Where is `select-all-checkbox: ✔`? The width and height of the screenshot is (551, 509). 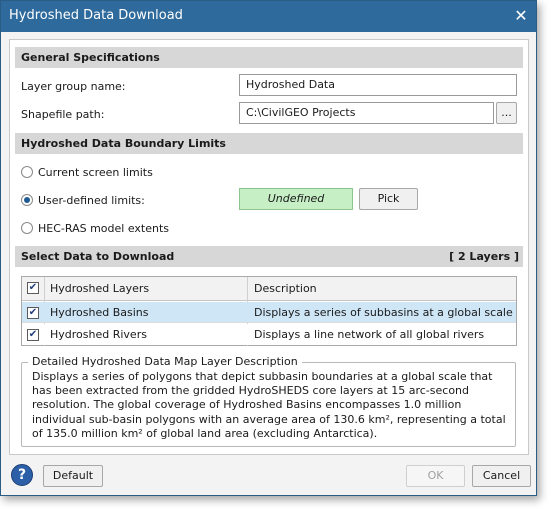
select-all-checkbox: ✔ is located at coordinates (33, 288).